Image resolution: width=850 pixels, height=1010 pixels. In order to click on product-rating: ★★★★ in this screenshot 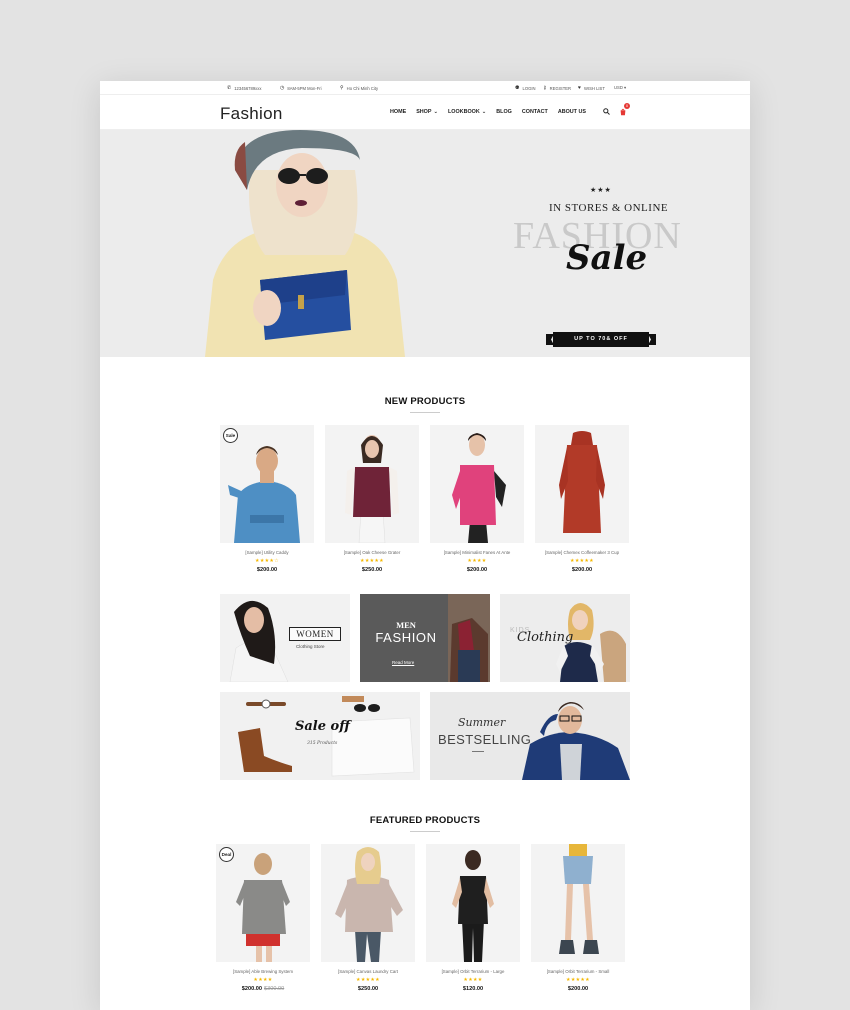, I will do `click(263, 980)`.